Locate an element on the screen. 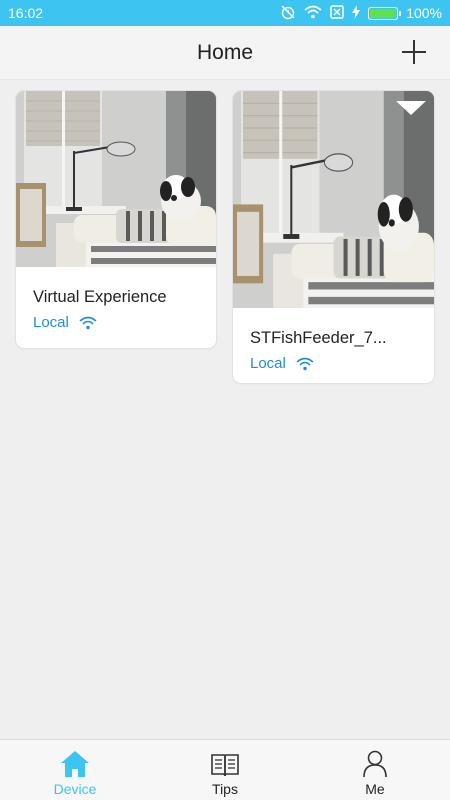  battery-icon is located at coordinates (385, 13).